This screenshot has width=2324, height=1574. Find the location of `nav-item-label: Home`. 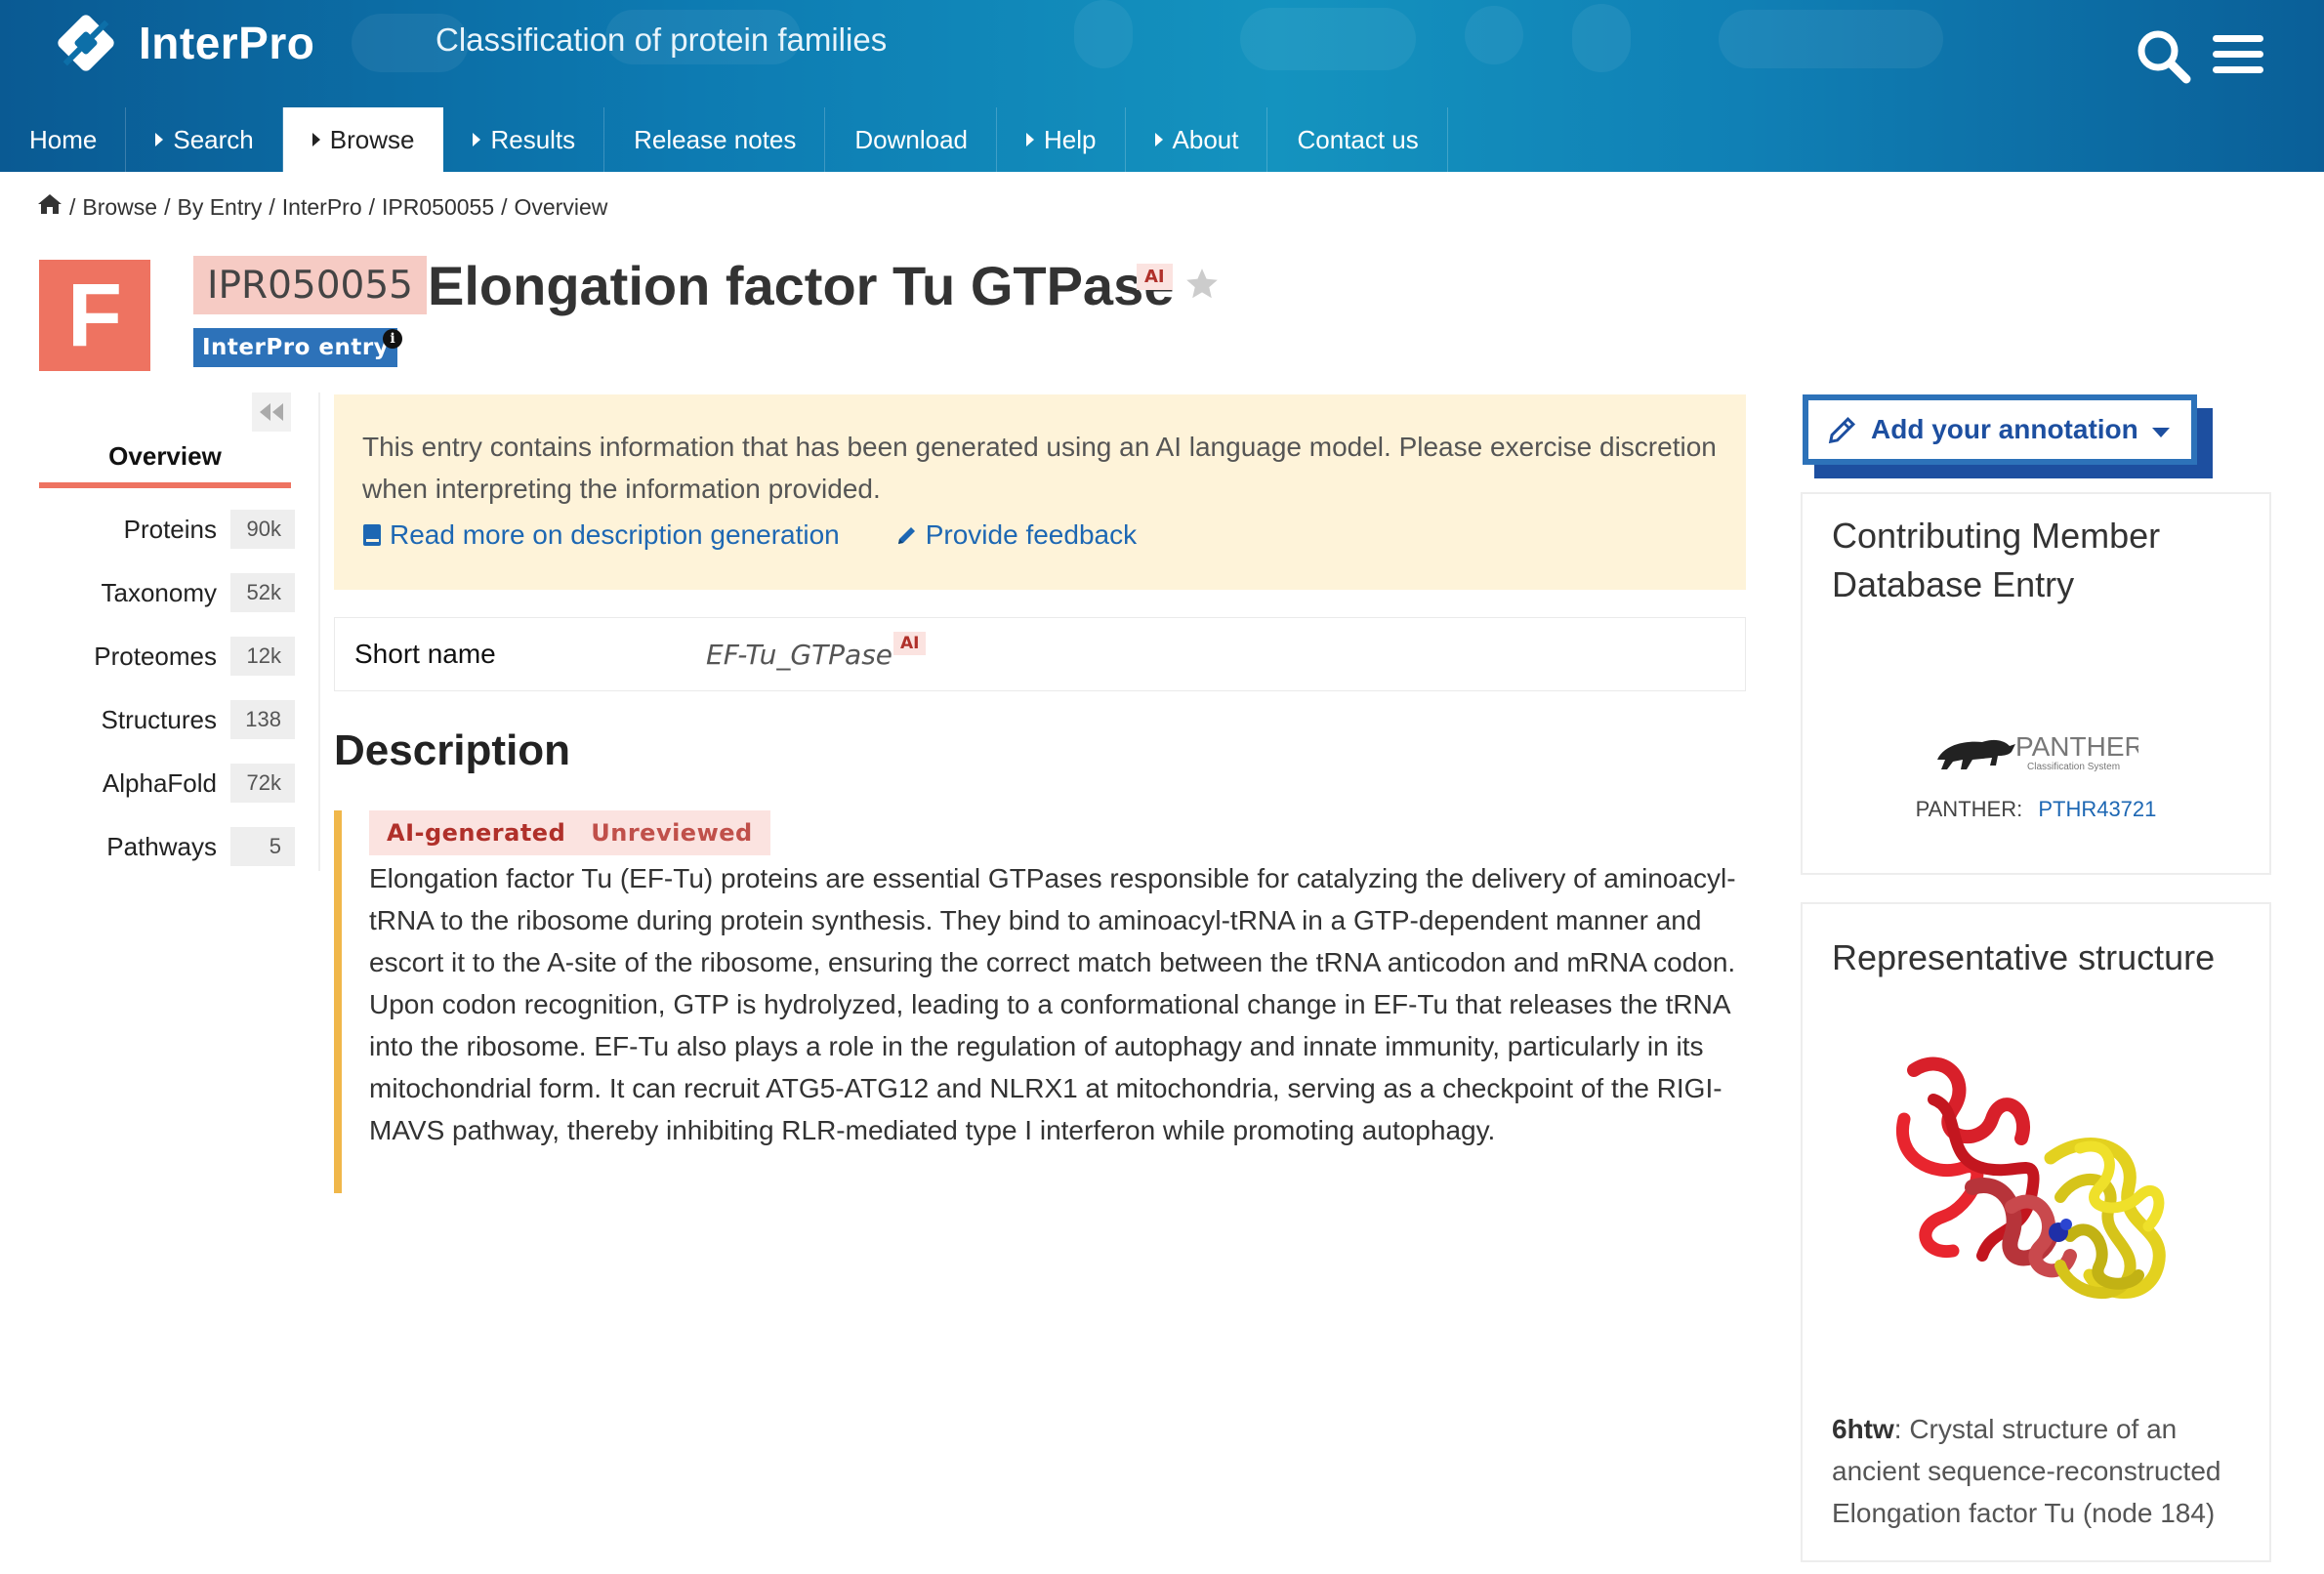

nav-item-label: Home is located at coordinates (63, 139).